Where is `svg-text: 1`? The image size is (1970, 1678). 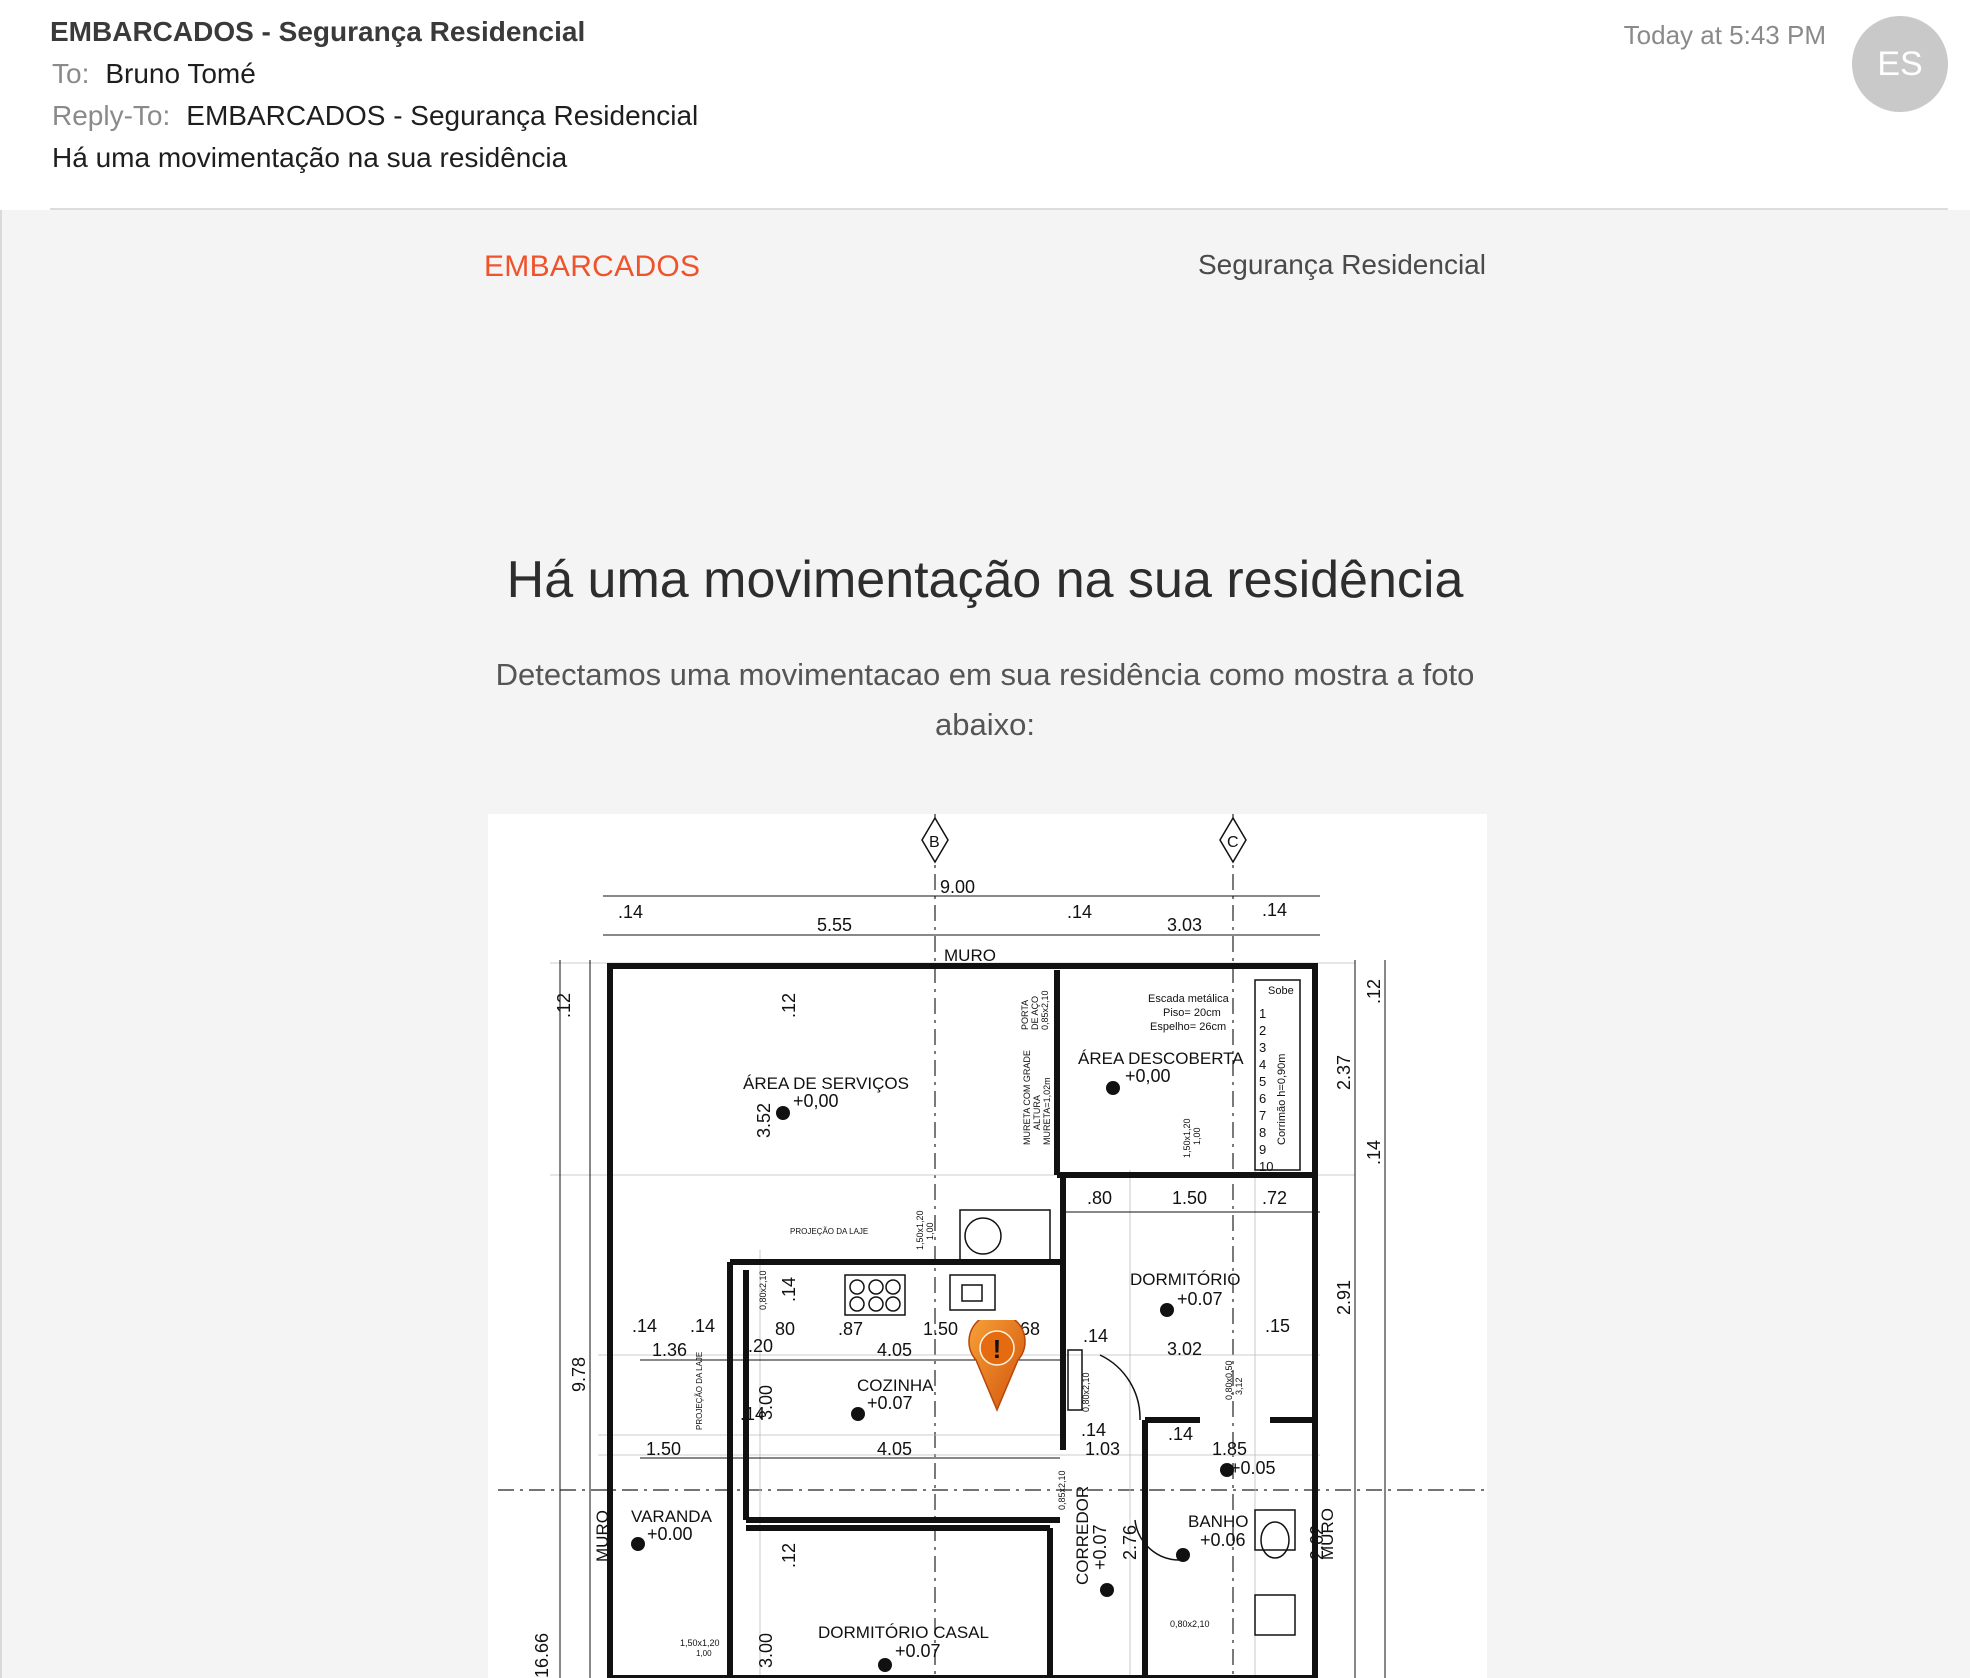
svg-text: 1 is located at coordinates (1262, 1013).